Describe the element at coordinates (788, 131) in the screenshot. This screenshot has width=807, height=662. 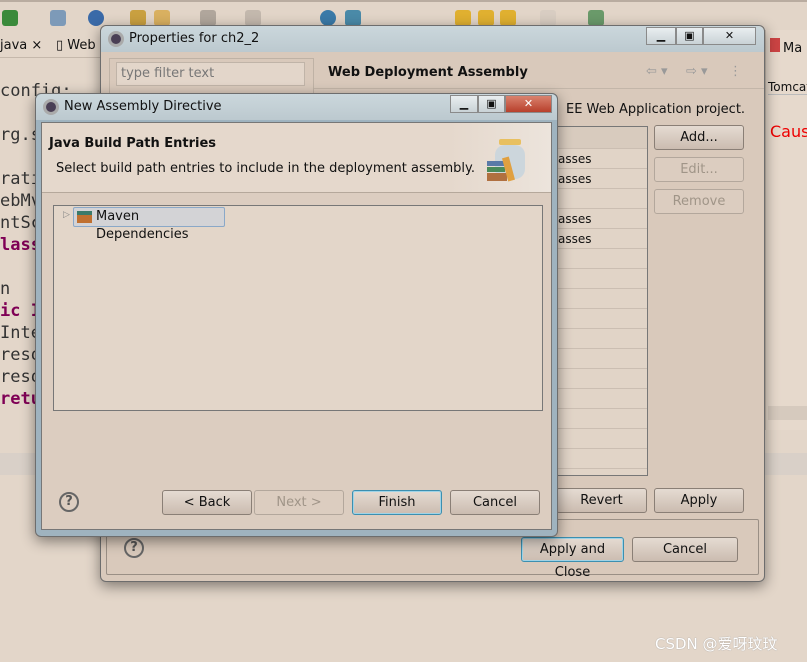
I see `console-error-text: Caus` at that location.